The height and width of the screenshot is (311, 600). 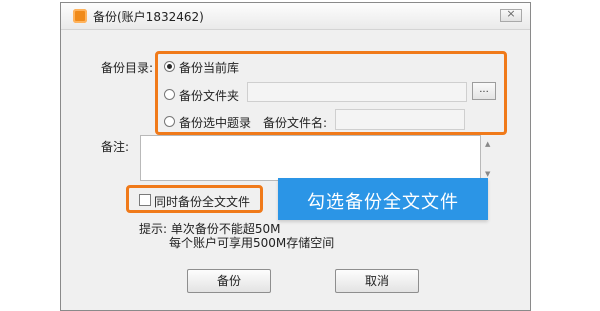 I want to click on window-title: 备份(账户1832462), so click(x=148, y=17).